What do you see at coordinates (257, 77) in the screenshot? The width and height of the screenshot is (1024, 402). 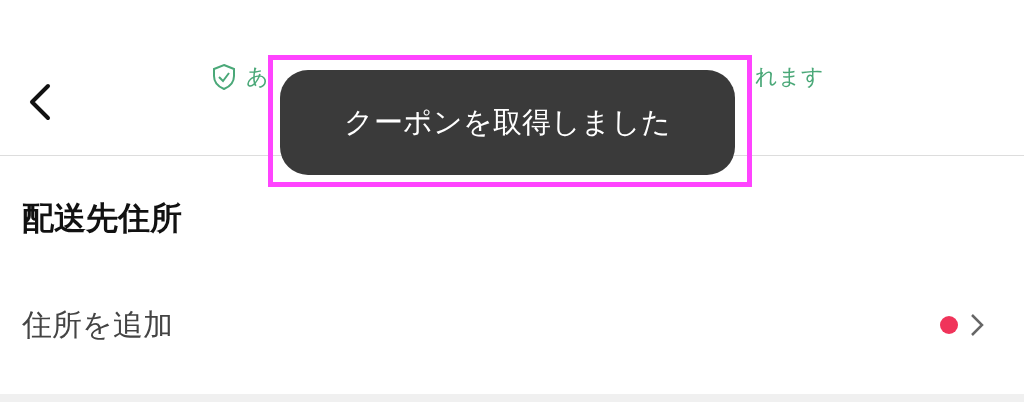 I see `notice-text: あ` at bounding box center [257, 77].